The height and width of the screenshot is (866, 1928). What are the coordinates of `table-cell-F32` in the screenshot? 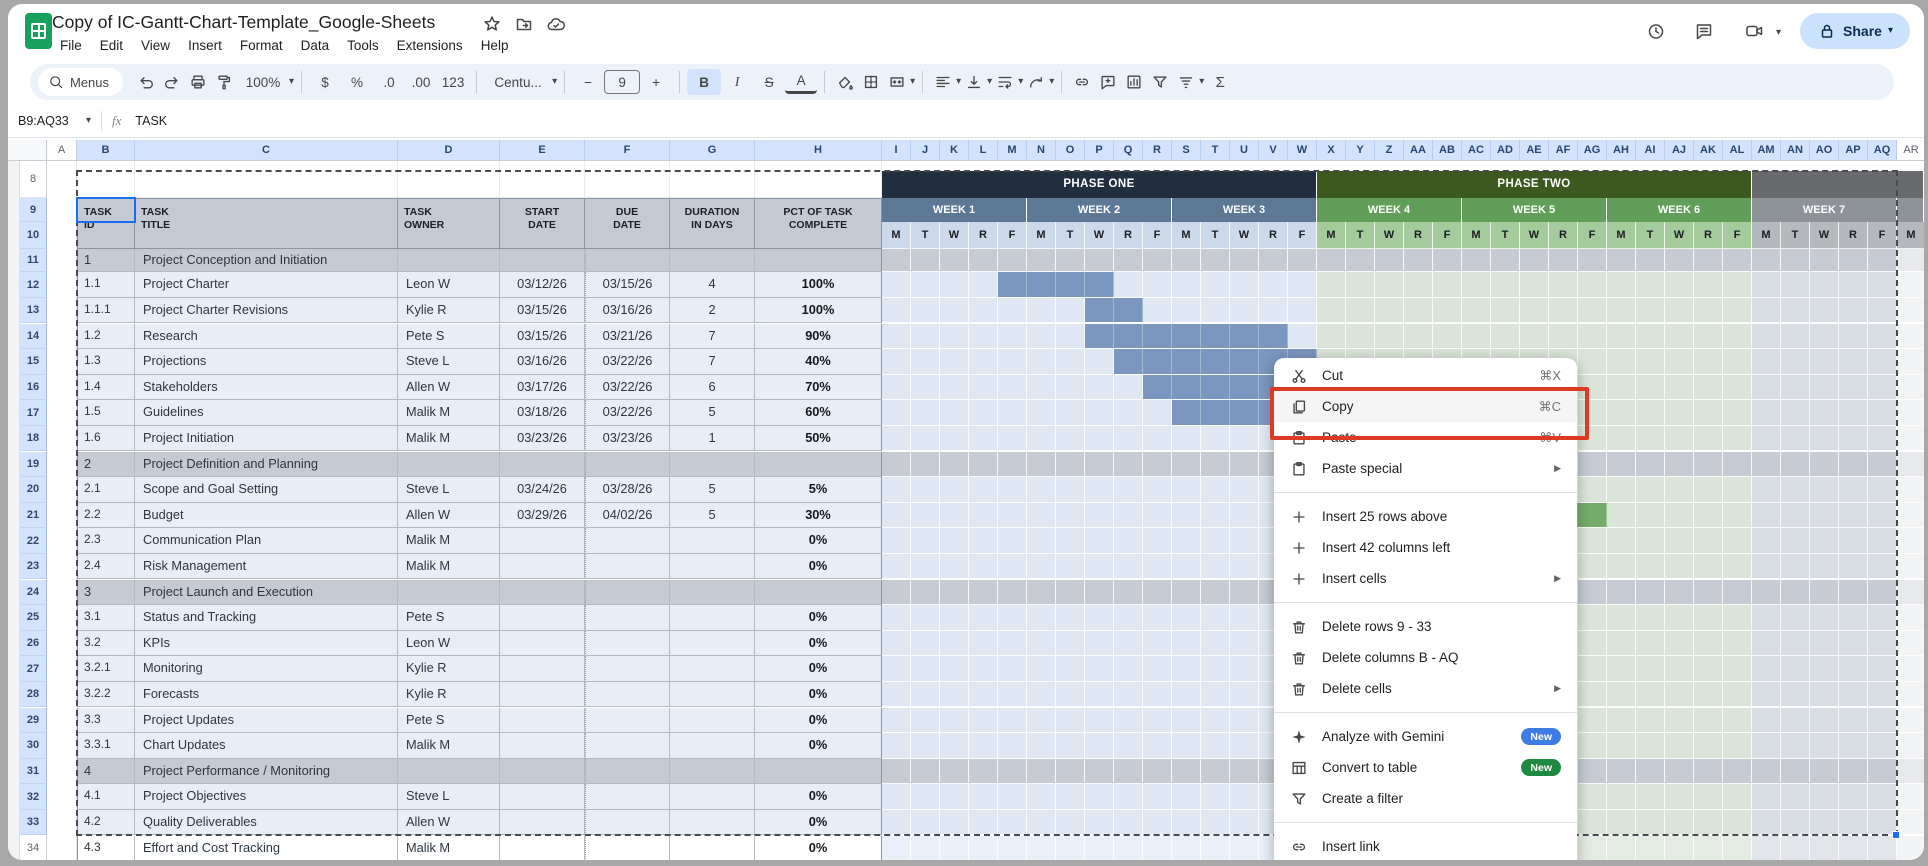 It's located at (627, 797).